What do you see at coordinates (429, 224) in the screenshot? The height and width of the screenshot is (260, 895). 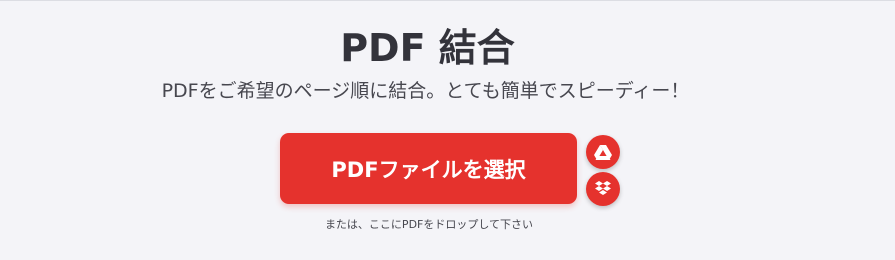 I see `drop-hint: または、ここにPDFをドロップして下さい` at bounding box center [429, 224].